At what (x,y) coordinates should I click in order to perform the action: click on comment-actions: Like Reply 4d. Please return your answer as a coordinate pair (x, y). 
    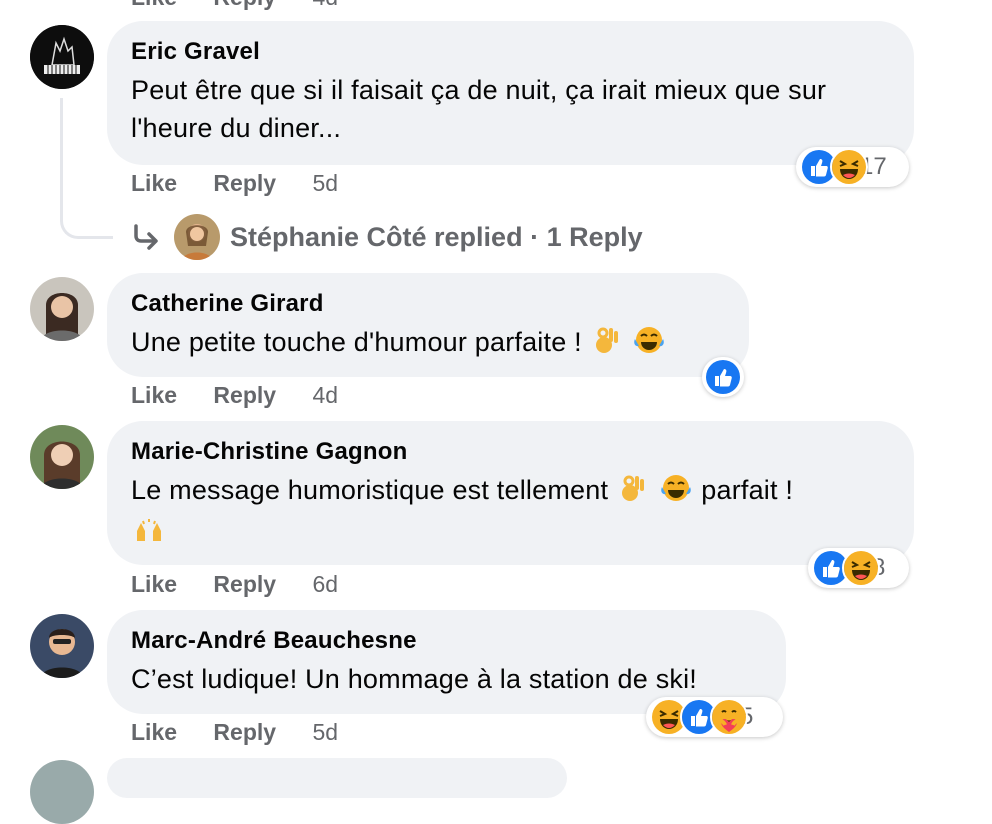
    Looking at the image, I should click on (249, 395).